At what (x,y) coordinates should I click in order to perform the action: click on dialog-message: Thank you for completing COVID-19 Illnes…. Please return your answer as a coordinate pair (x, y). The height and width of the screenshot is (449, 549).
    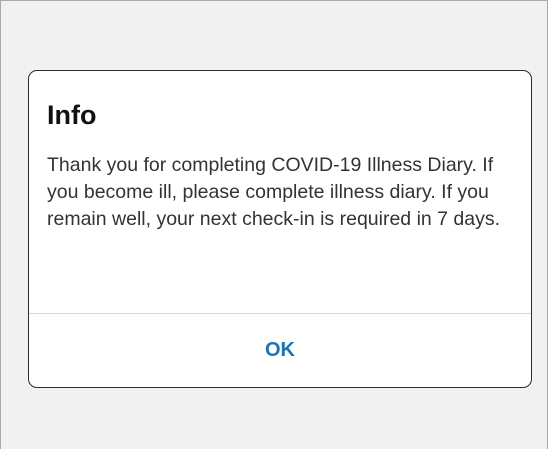
    Looking at the image, I should click on (274, 192).